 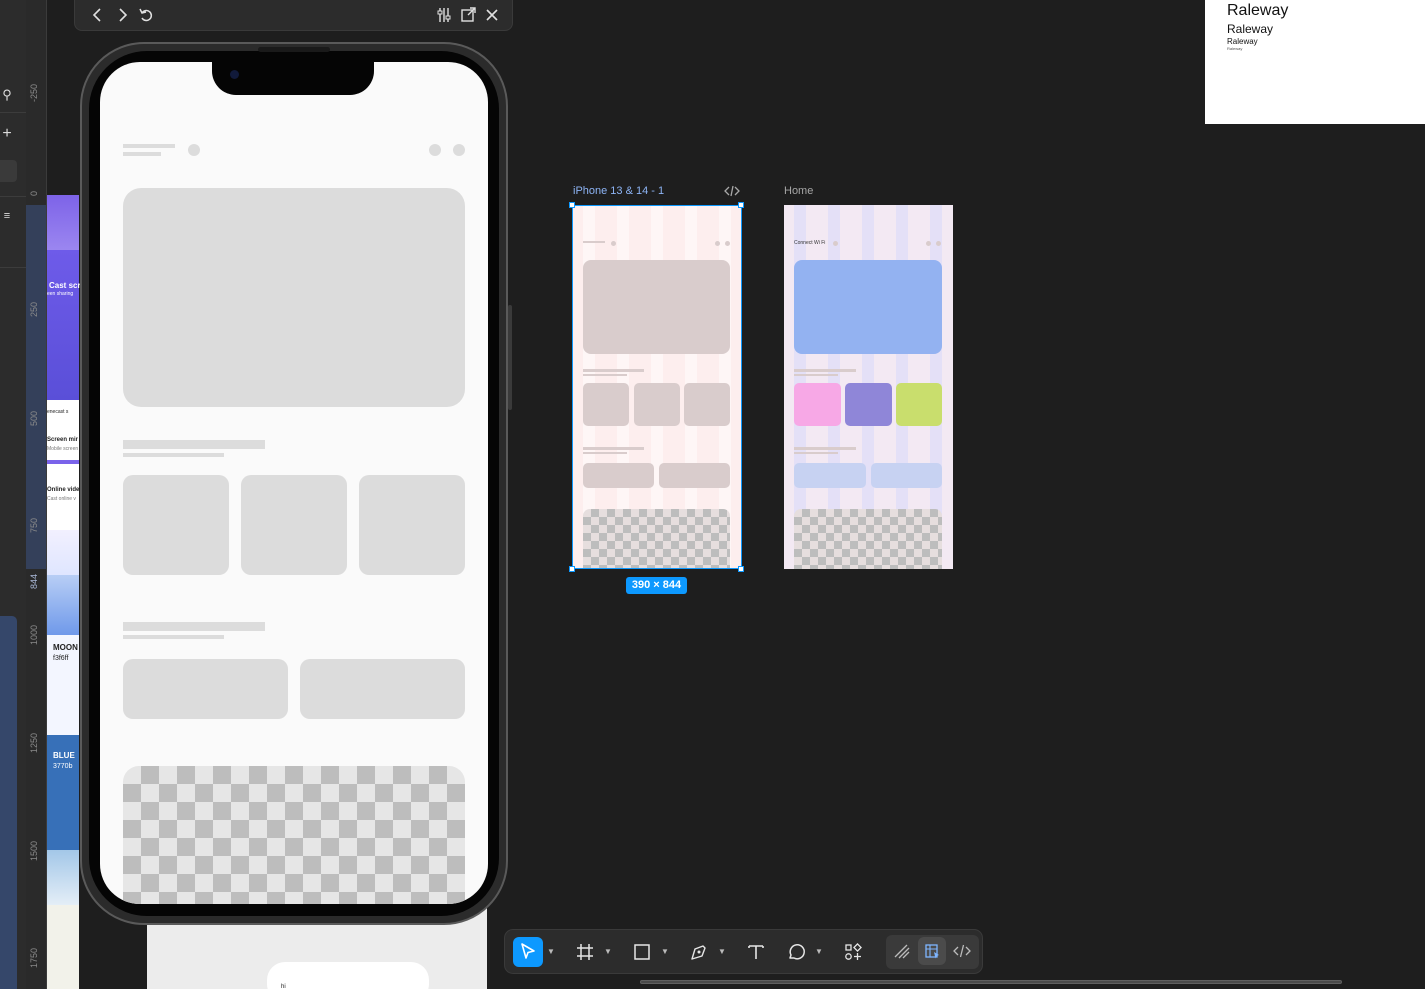 What do you see at coordinates (798, 191) in the screenshot?
I see `frame-label-home: Home` at bounding box center [798, 191].